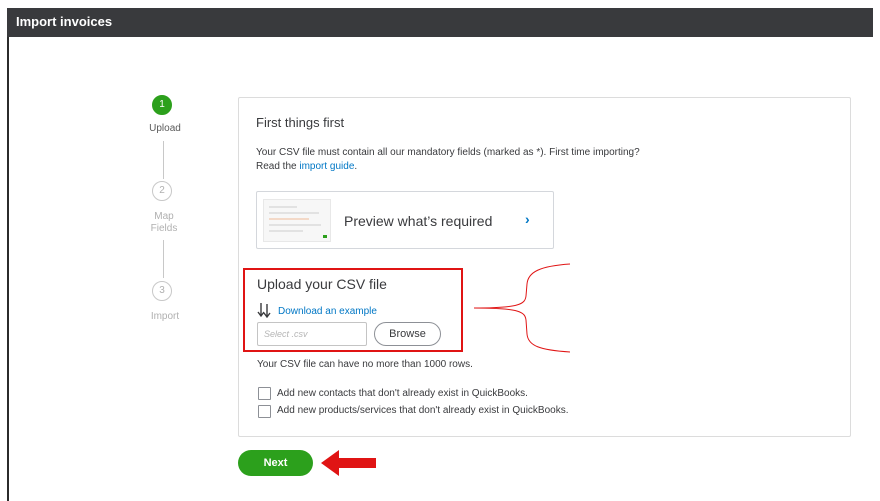  I want to click on annotation-brace, so click(522, 308).